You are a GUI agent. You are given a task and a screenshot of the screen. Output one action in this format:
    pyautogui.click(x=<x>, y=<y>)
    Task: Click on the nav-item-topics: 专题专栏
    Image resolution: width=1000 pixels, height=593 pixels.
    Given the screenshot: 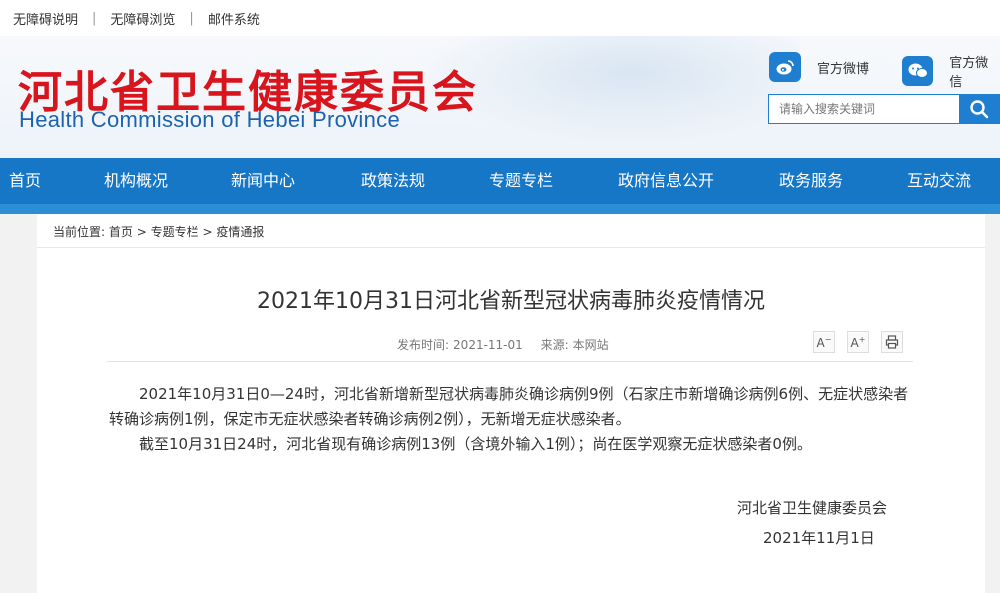 What is the action you would take?
    pyautogui.click(x=521, y=181)
    